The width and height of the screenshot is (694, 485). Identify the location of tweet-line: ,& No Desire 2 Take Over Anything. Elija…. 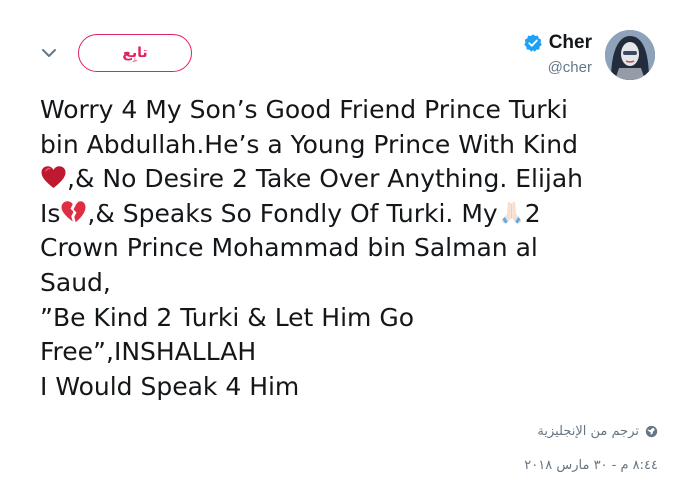
(325, 179).